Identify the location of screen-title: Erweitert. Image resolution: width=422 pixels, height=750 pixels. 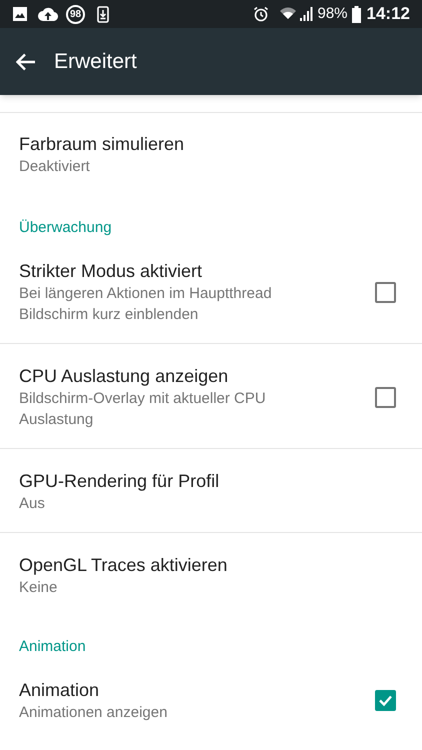
(95, 61).